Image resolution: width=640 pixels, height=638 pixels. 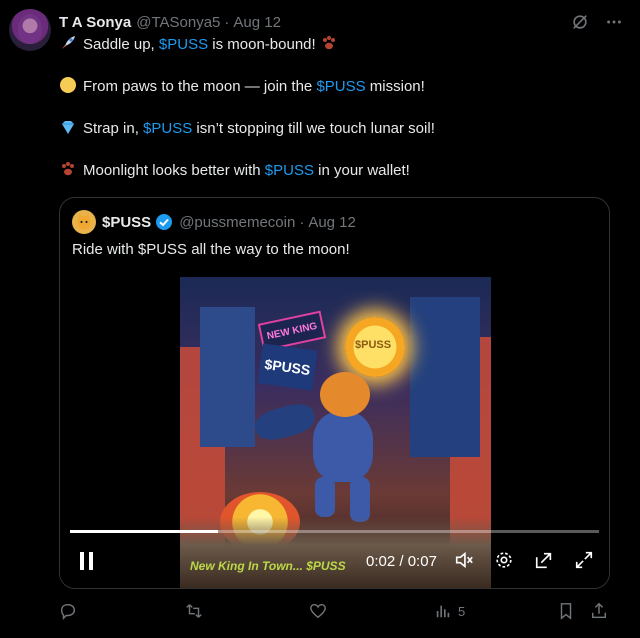 What do you see at coordinates (504, 560) in the screenshot?
I see `settings-icon` at bounding box center [504, 560].